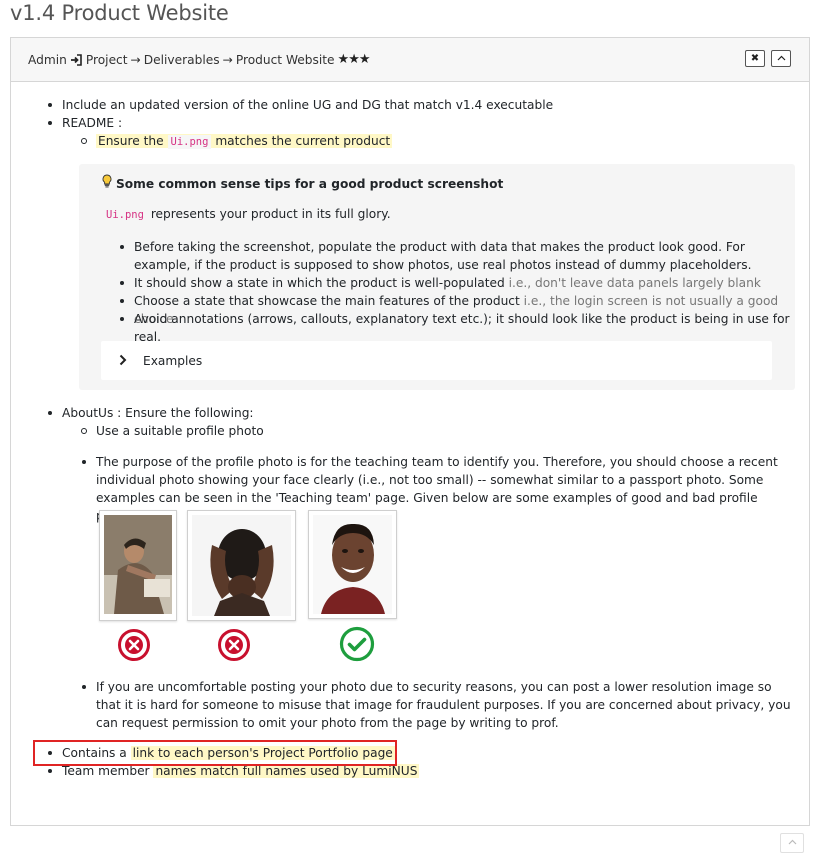  What do you see at coordinates (76, 60) in the screenshot?
I see `sign-in-icon` at bounding box center [76, 60].